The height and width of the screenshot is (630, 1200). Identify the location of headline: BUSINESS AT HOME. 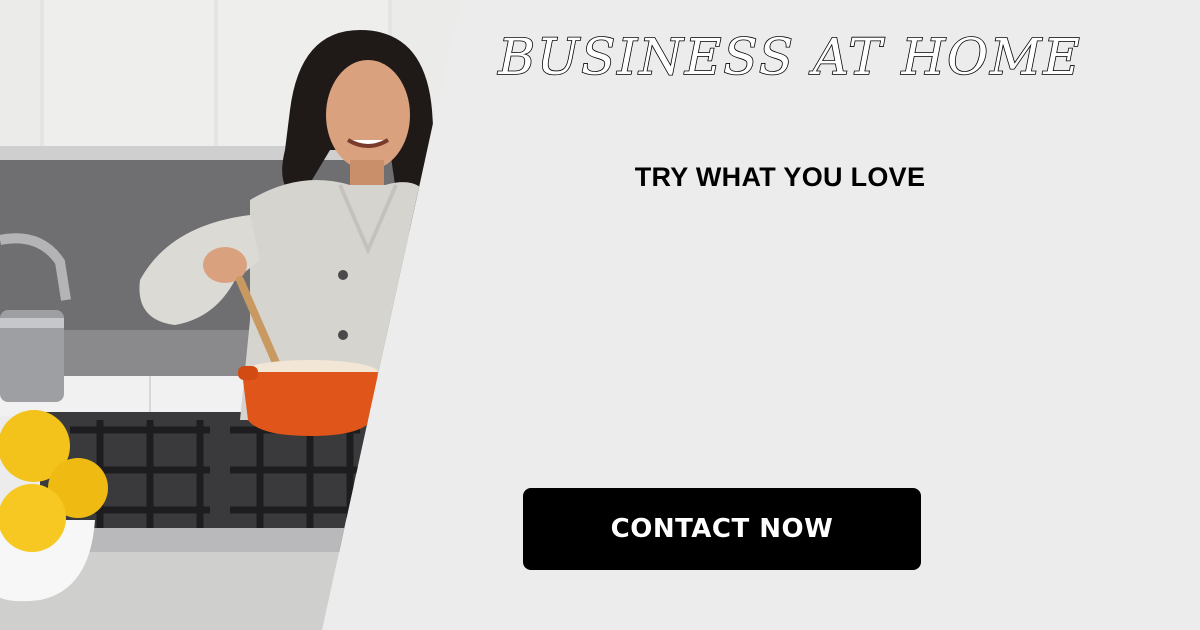
(789, 57).